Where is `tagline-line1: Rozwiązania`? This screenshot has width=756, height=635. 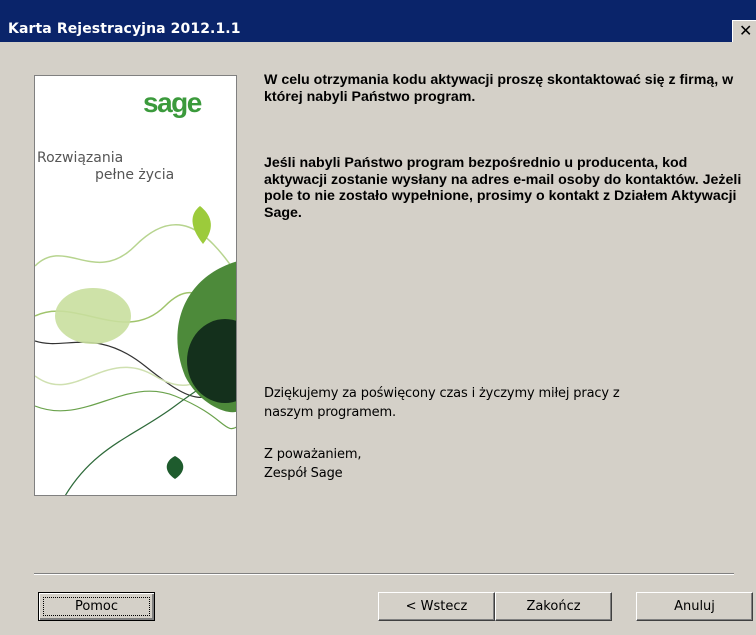
tagline-line1: Rozwiązania is located at coordinates (80, 158).